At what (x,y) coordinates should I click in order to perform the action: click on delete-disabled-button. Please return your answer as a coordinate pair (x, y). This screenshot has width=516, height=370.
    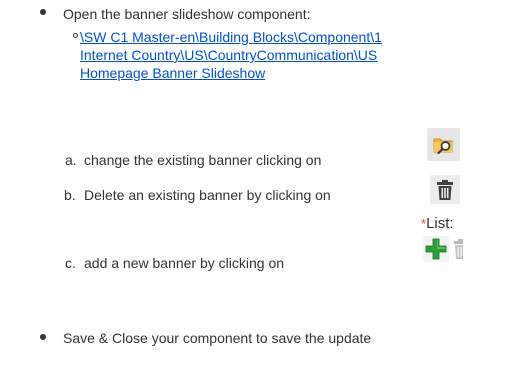
    Looking at the image, I should click on (458, 250).